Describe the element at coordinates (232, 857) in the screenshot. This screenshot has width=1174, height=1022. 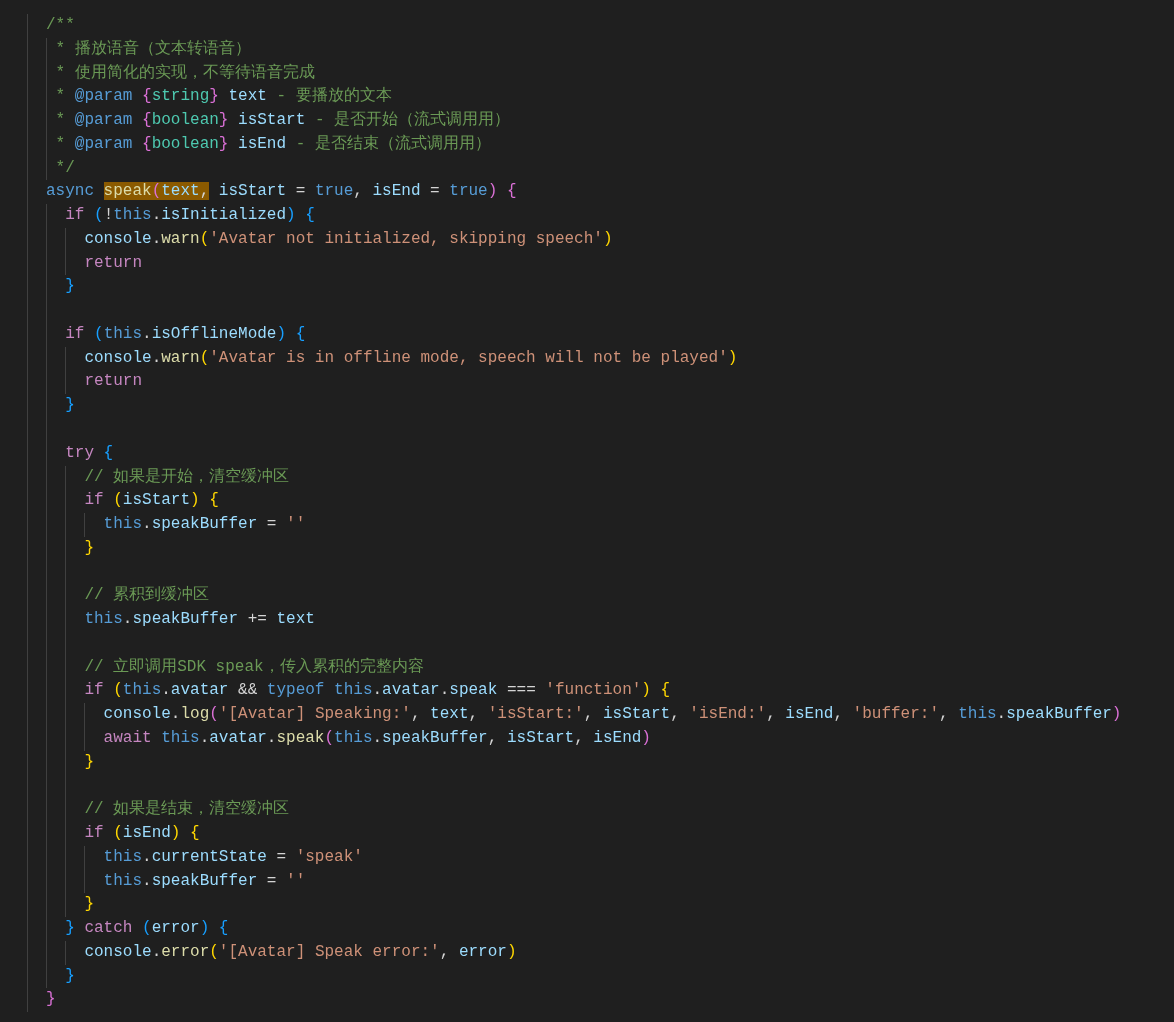
I see `code-line: this.currentState = 'speak'` at that location.